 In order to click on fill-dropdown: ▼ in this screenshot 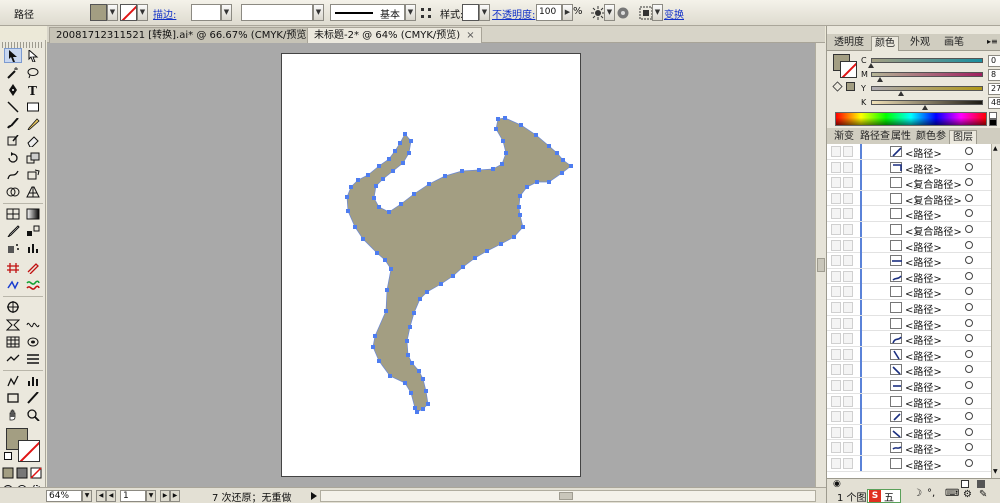, I will do `click(112, 12)`.